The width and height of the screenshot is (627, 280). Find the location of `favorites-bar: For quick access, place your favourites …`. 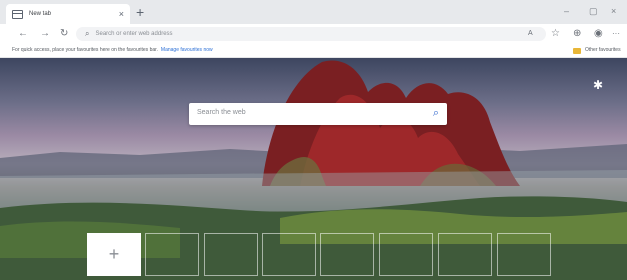

favorites-bar: For quick access, place your favourites … is located at coordinates (313, 51).